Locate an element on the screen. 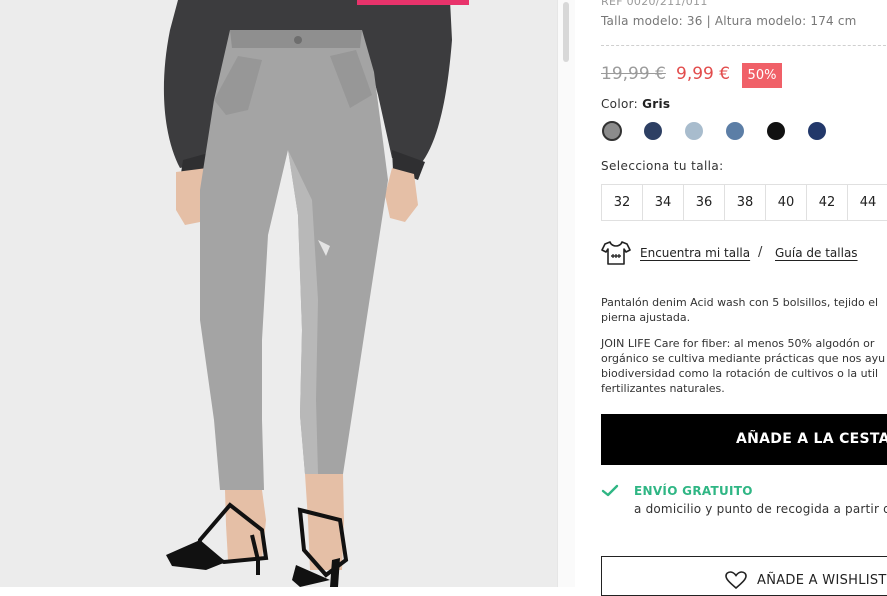 The width and height of the screenshot is (887, 596). color-swatch-light-blue is located at coordinates (694, 131).